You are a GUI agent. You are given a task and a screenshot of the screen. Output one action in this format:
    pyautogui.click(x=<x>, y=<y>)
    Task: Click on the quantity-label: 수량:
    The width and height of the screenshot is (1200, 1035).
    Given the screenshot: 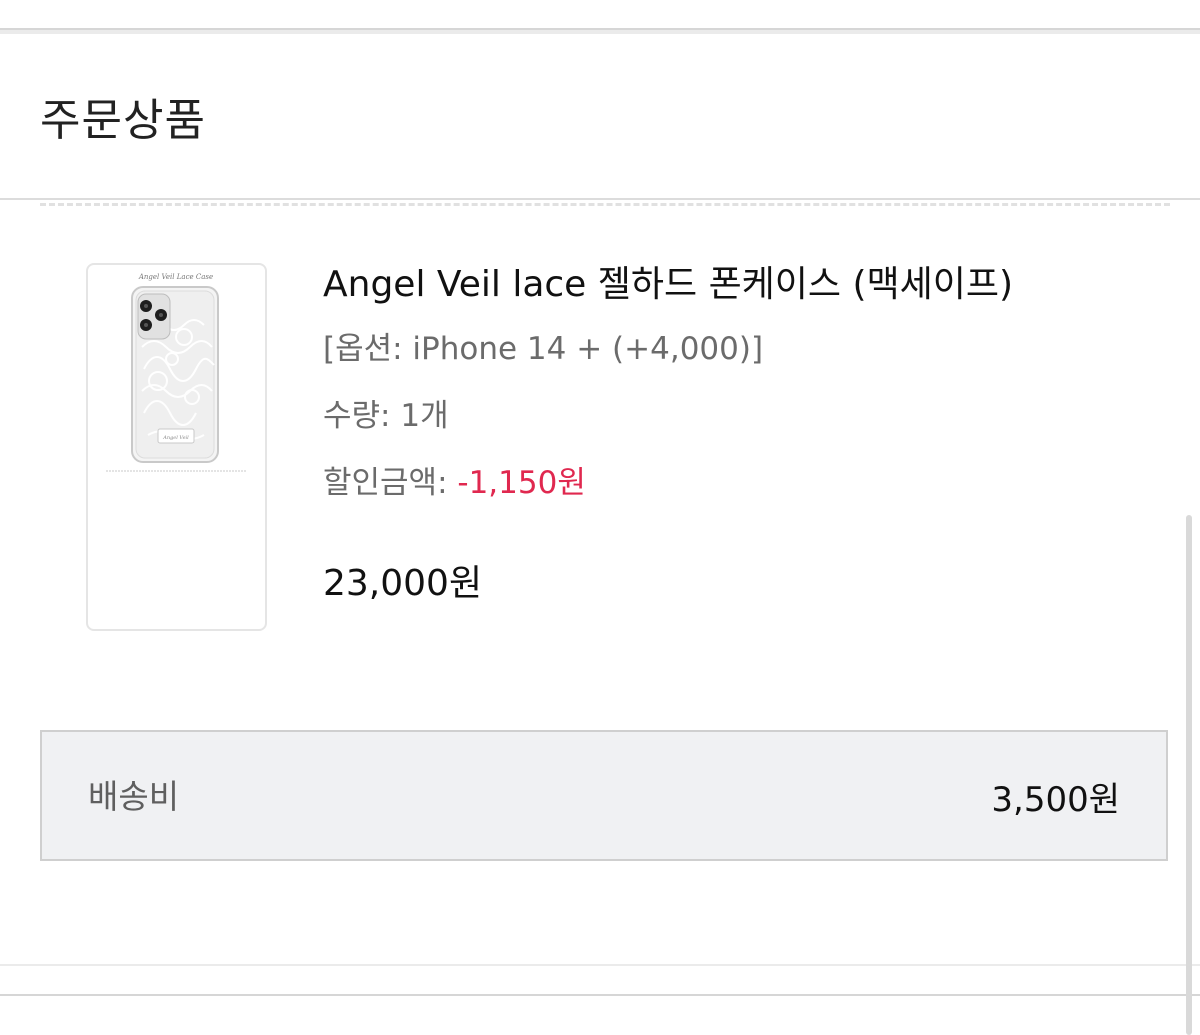 What is the action you would take?
    pyautogui.click(x=362, y=416)
    